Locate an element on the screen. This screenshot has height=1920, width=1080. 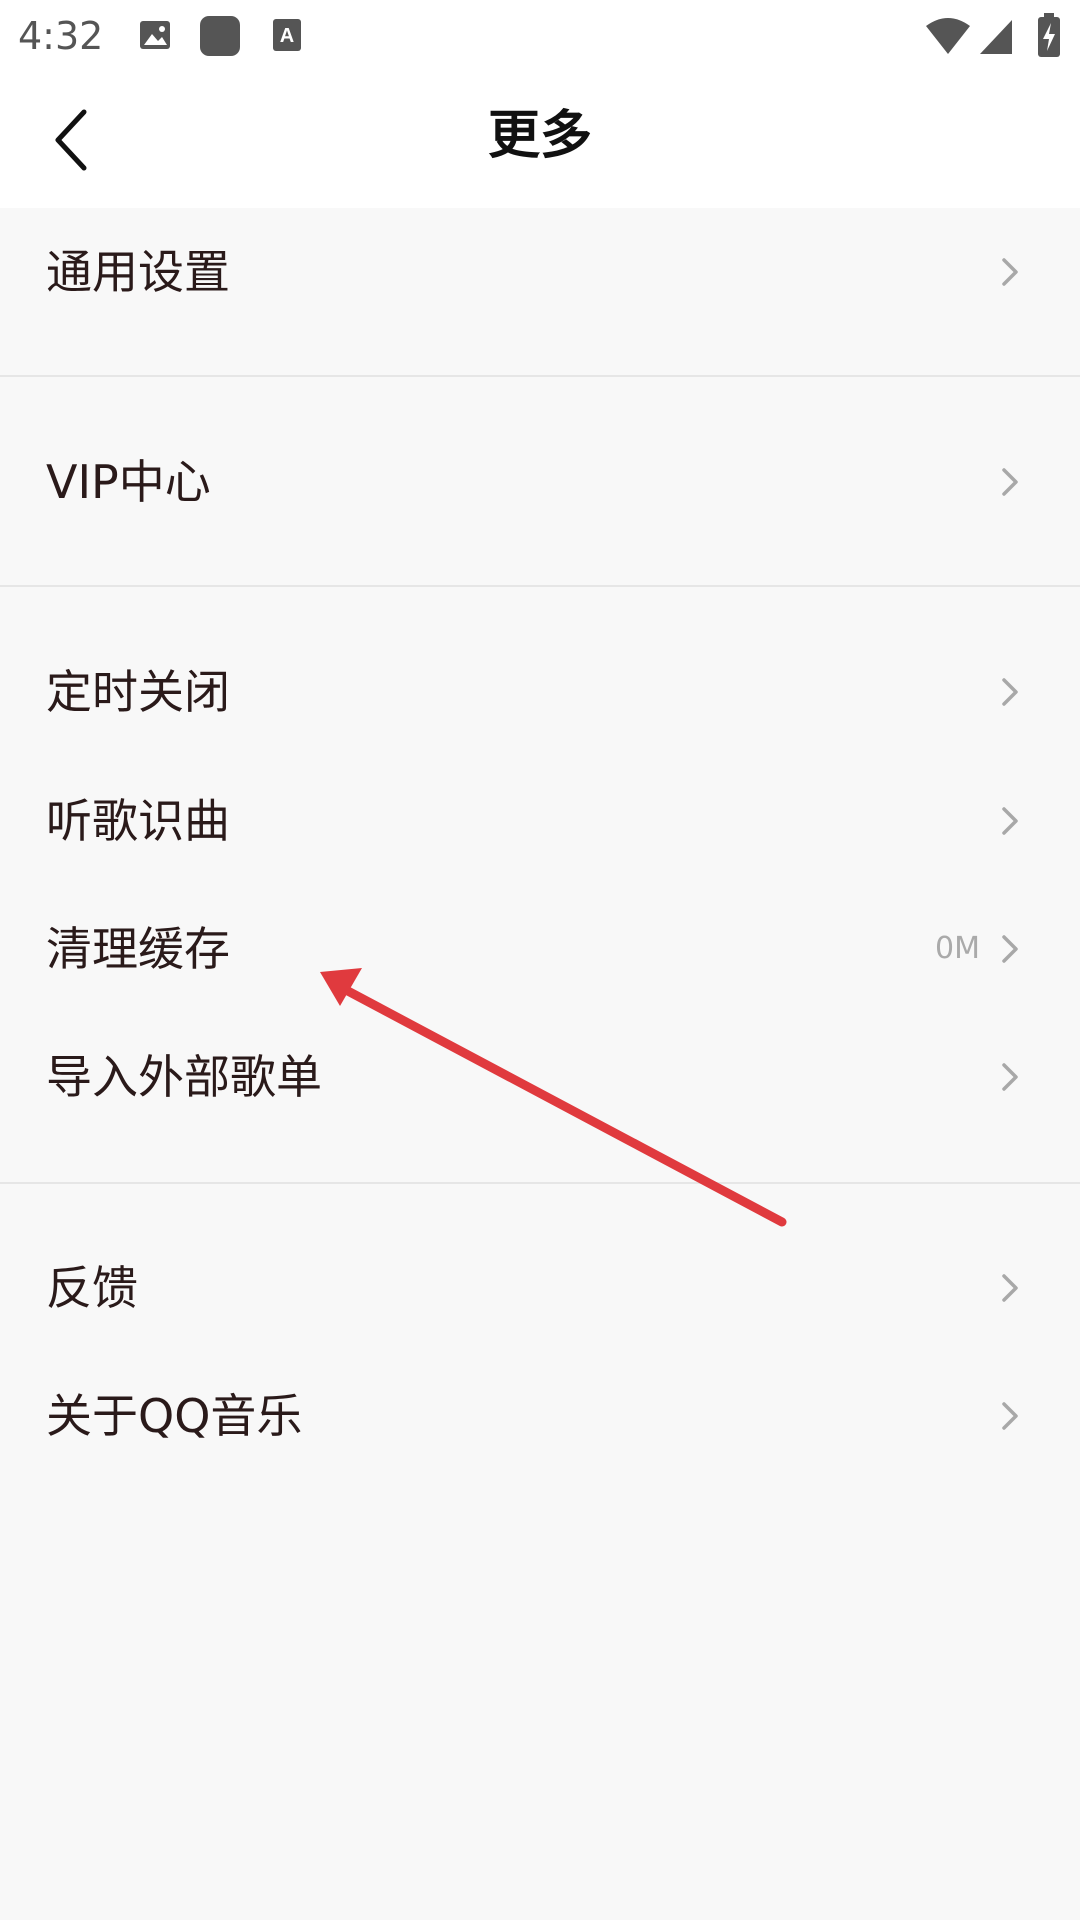
menu-item-sleep-timer: 定时关闭 is located at coordinates (540, 692).